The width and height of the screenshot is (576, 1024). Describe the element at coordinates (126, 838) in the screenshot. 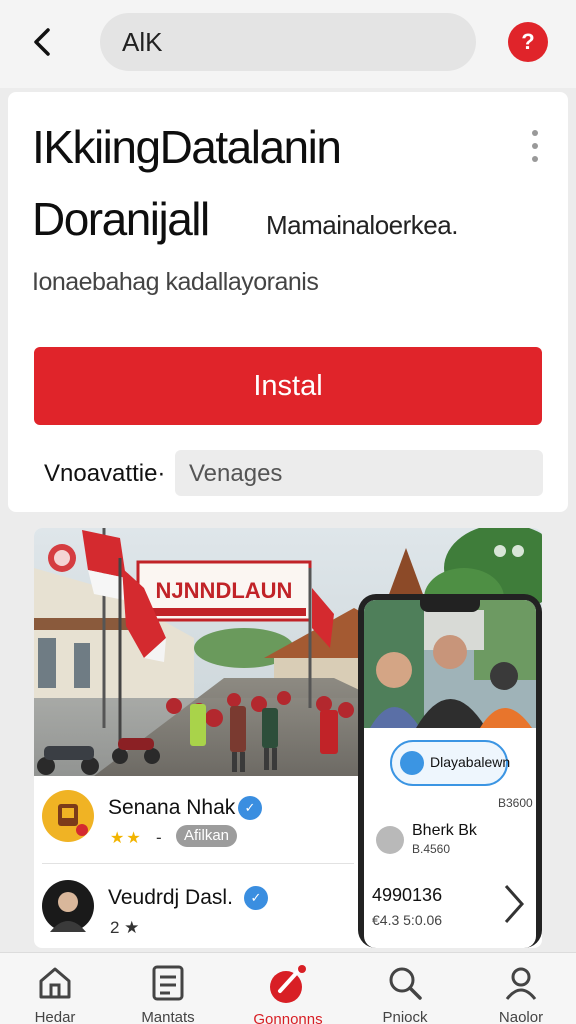

I see `rating-stars: ★★` at that location.